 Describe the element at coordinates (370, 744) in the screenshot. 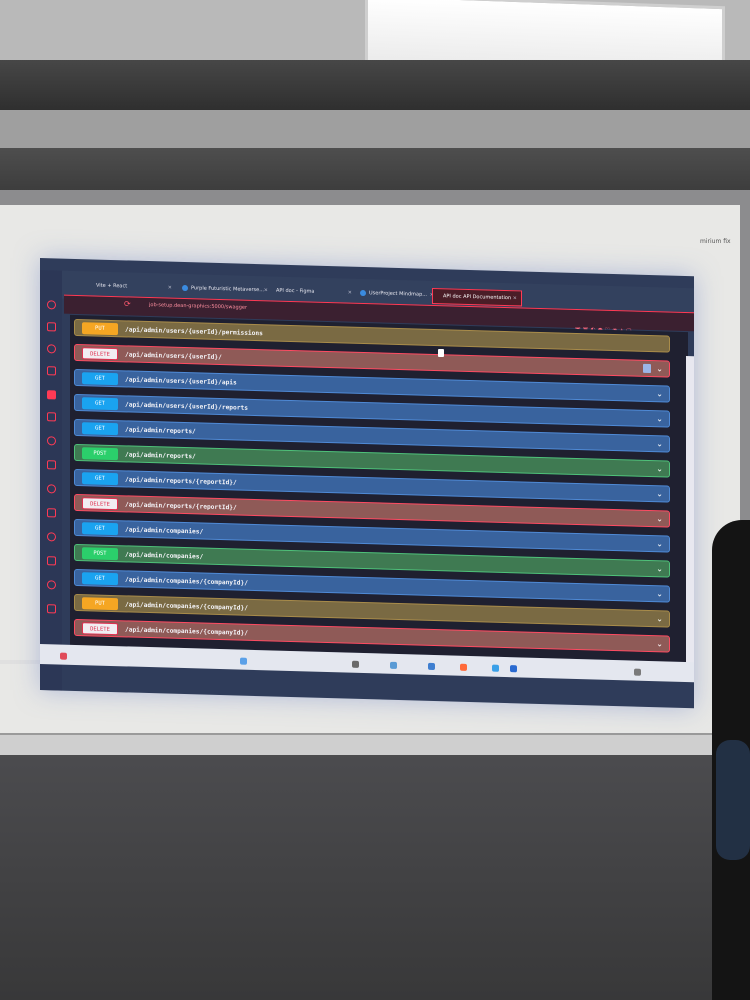

I see `screen-bottom-bar` at that location.